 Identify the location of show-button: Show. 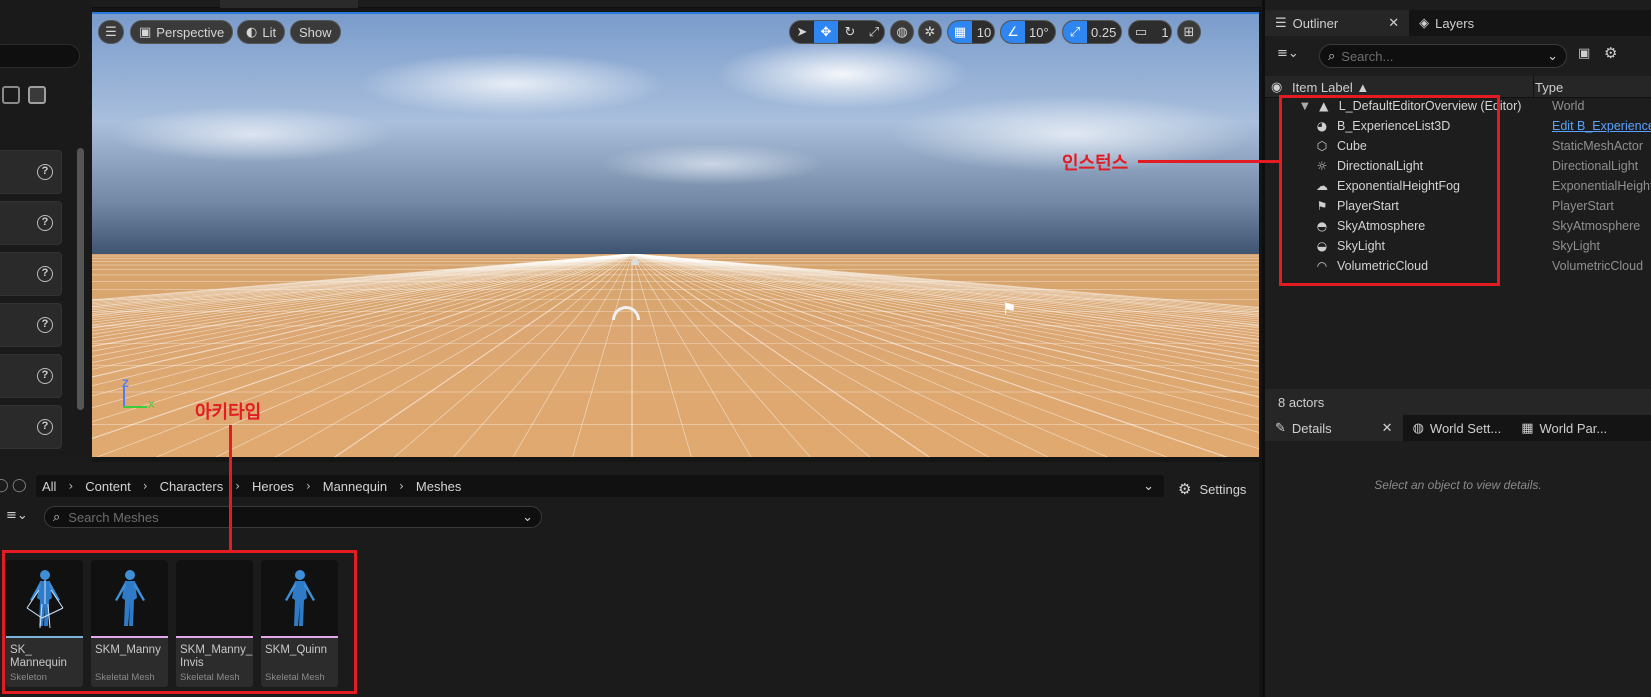
(315, 32).